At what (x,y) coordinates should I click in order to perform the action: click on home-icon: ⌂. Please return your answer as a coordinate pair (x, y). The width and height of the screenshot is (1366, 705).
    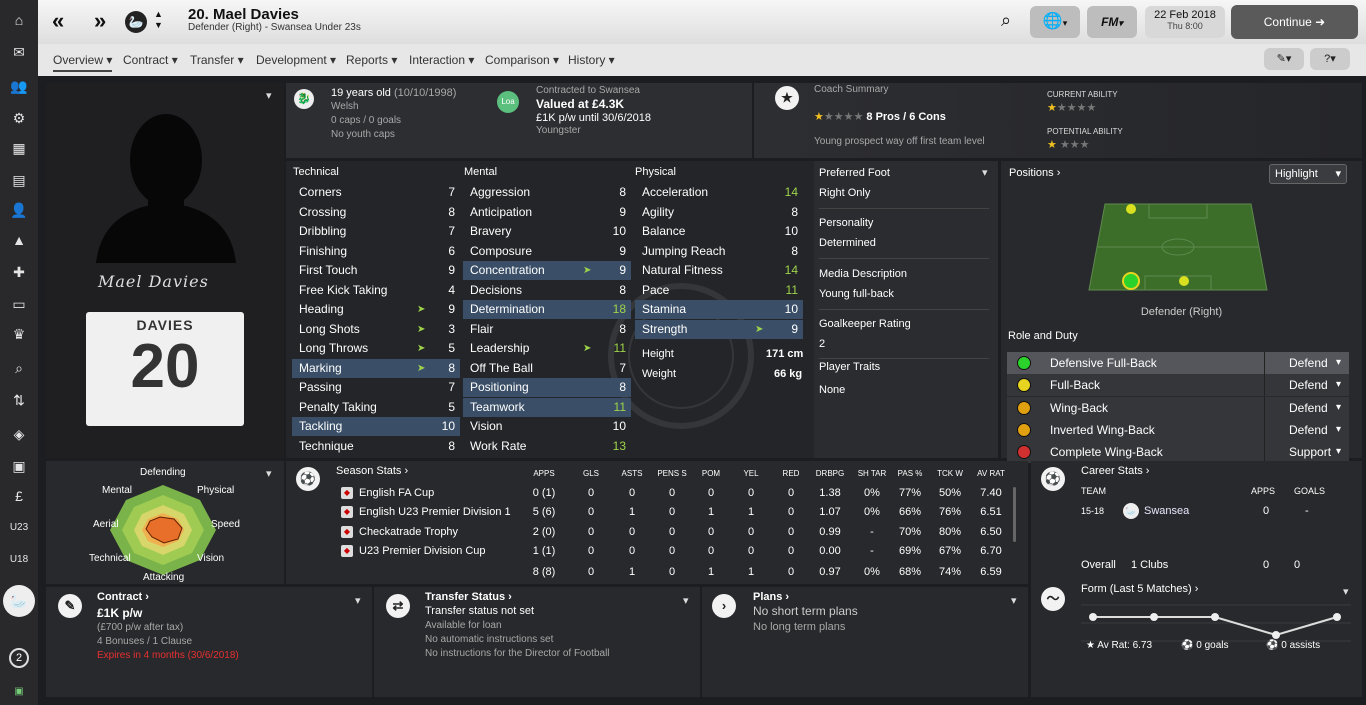
    Looking at the image, I should click on (19, 20).